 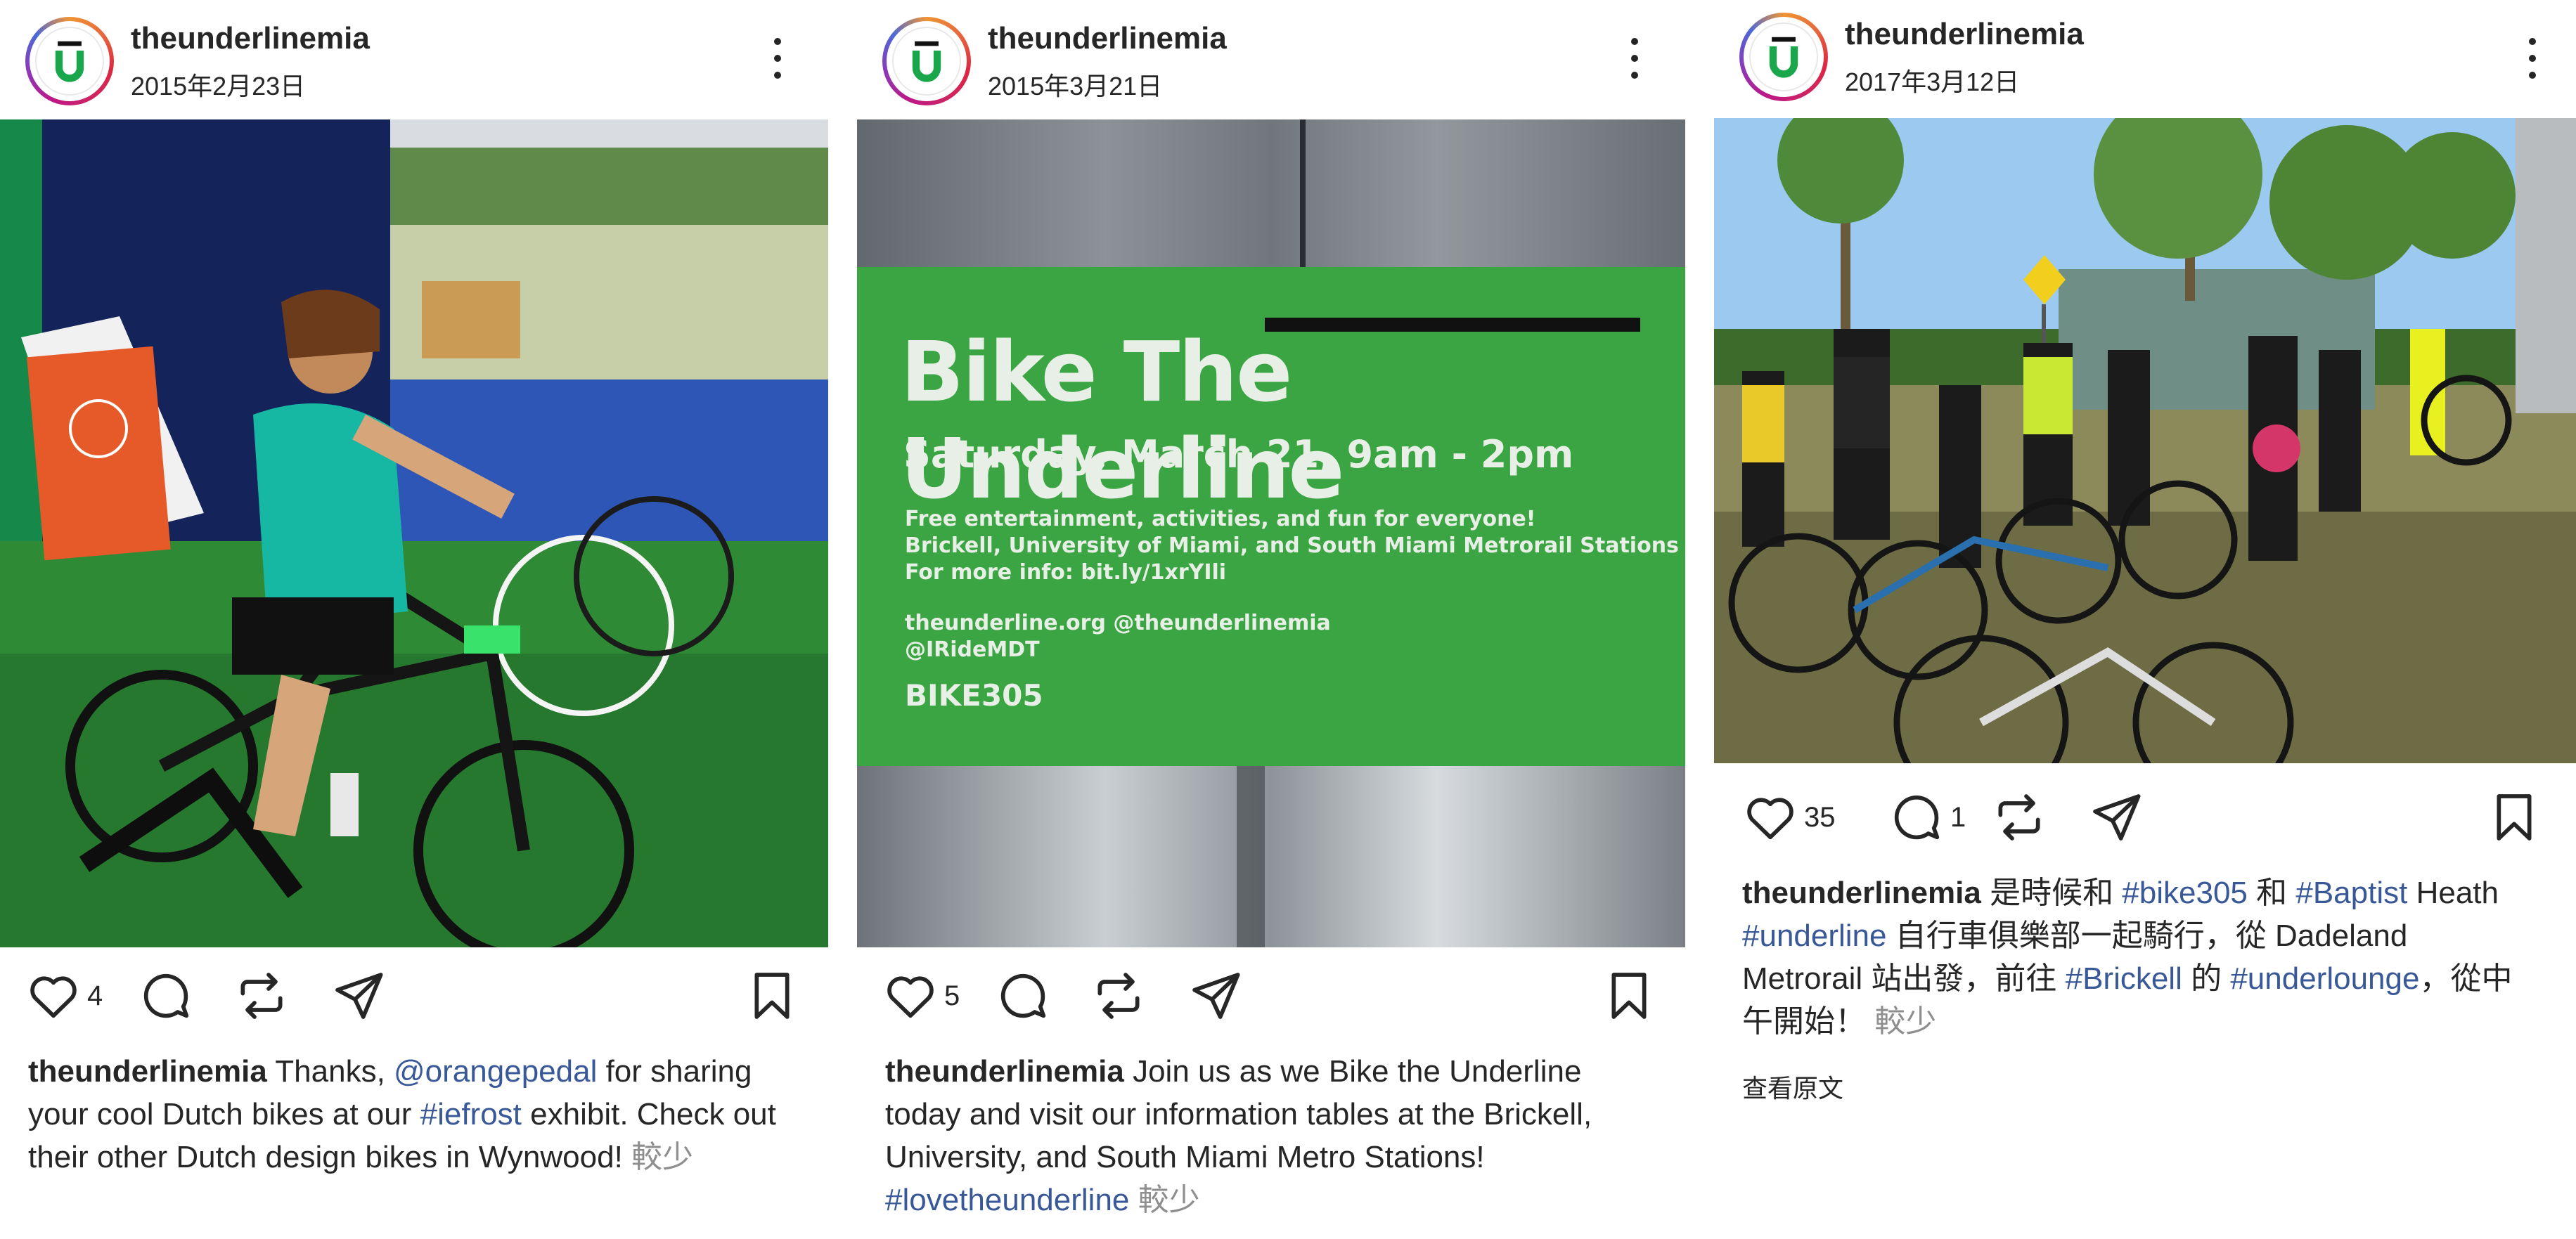 What do you see at coordinates (974, 695) in the screenshot?
I see `poster-logo: BIKE305` at bounding box center [974, 695].